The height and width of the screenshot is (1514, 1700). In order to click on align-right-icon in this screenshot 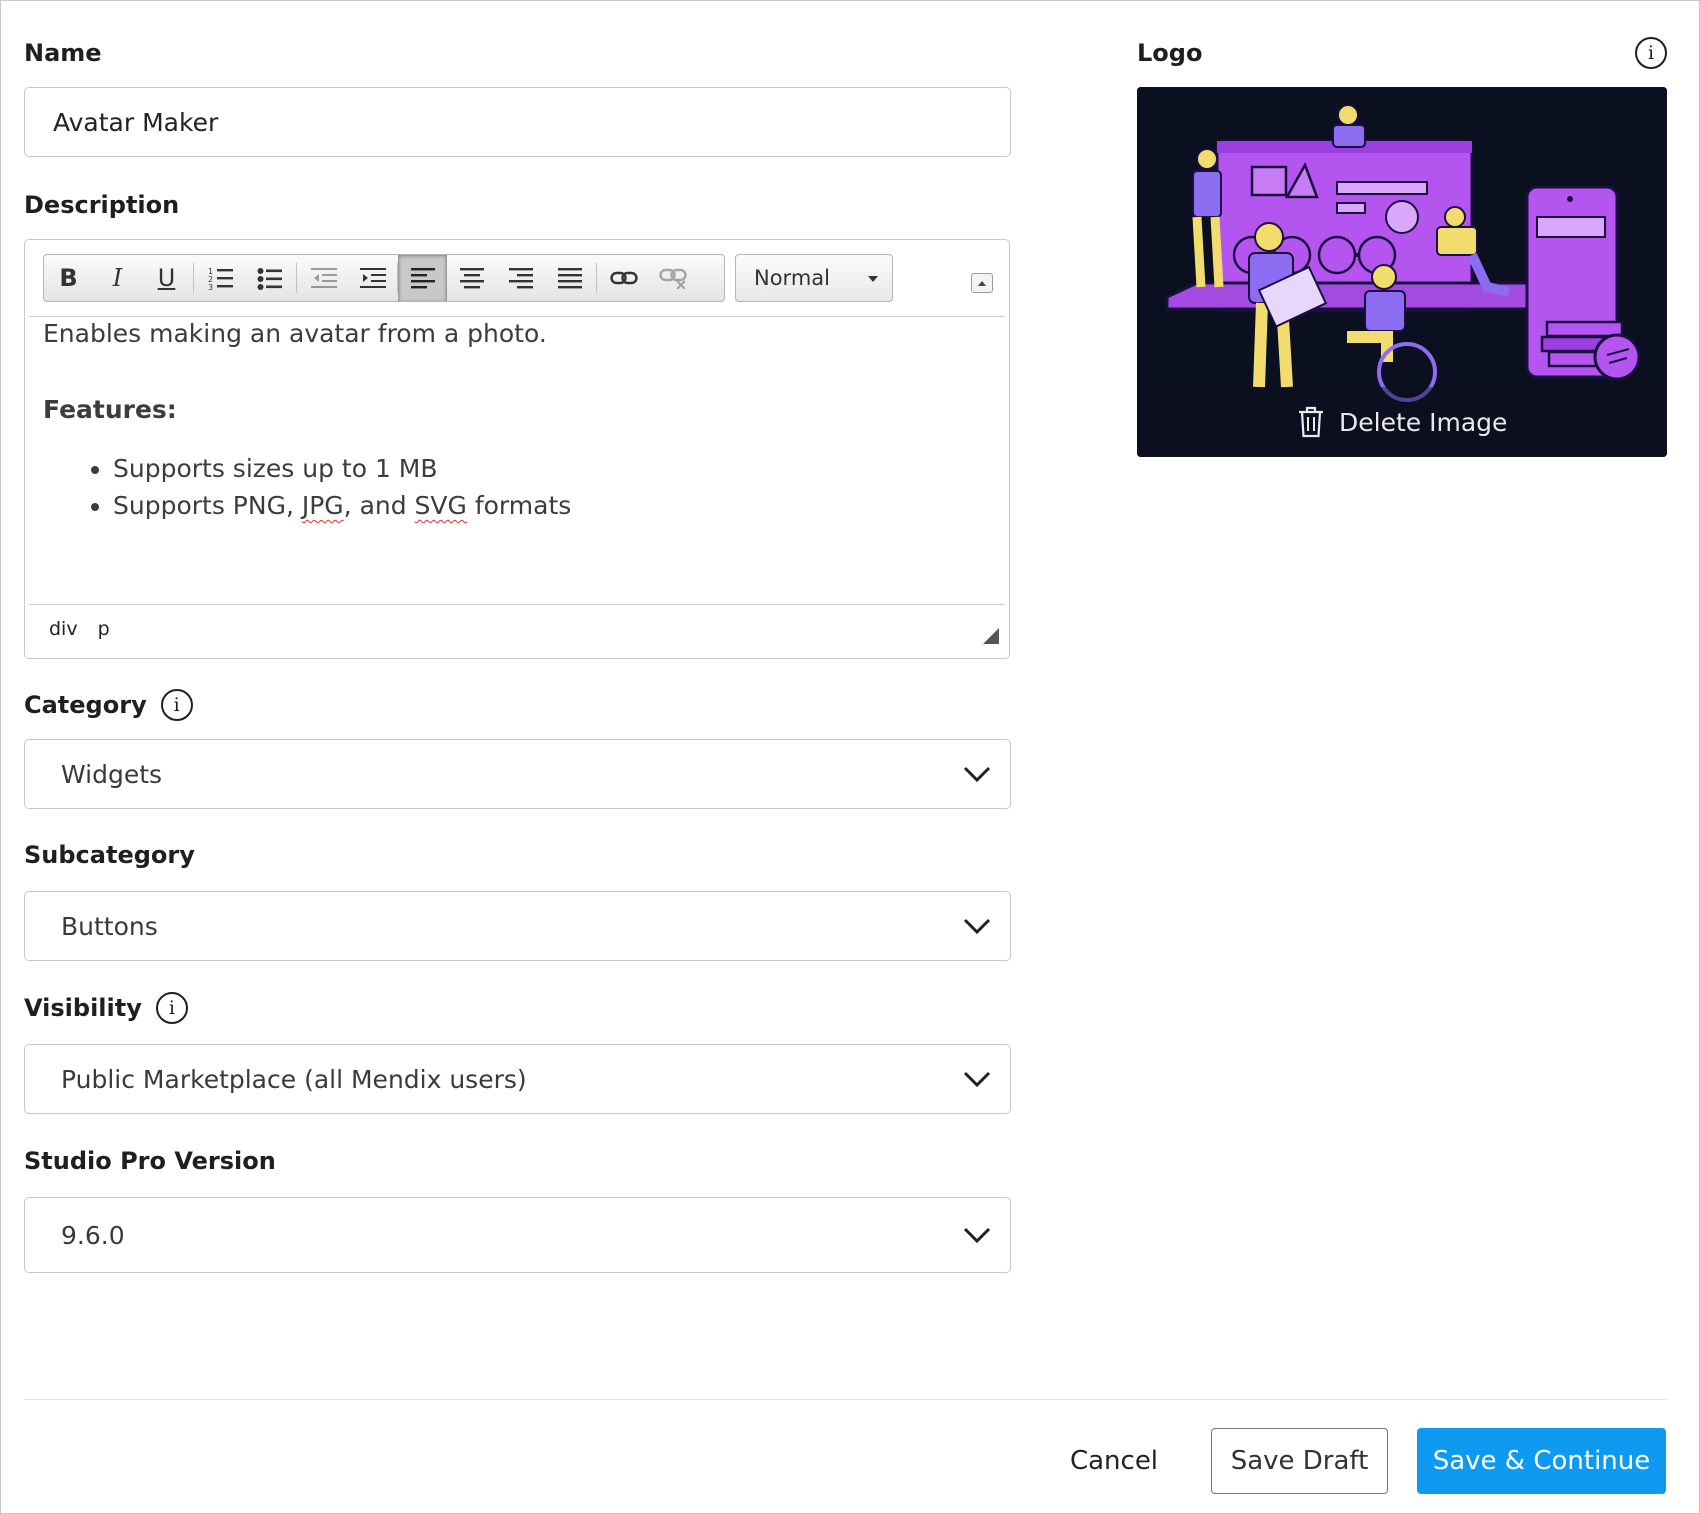, I will do `click(520, 278)`.